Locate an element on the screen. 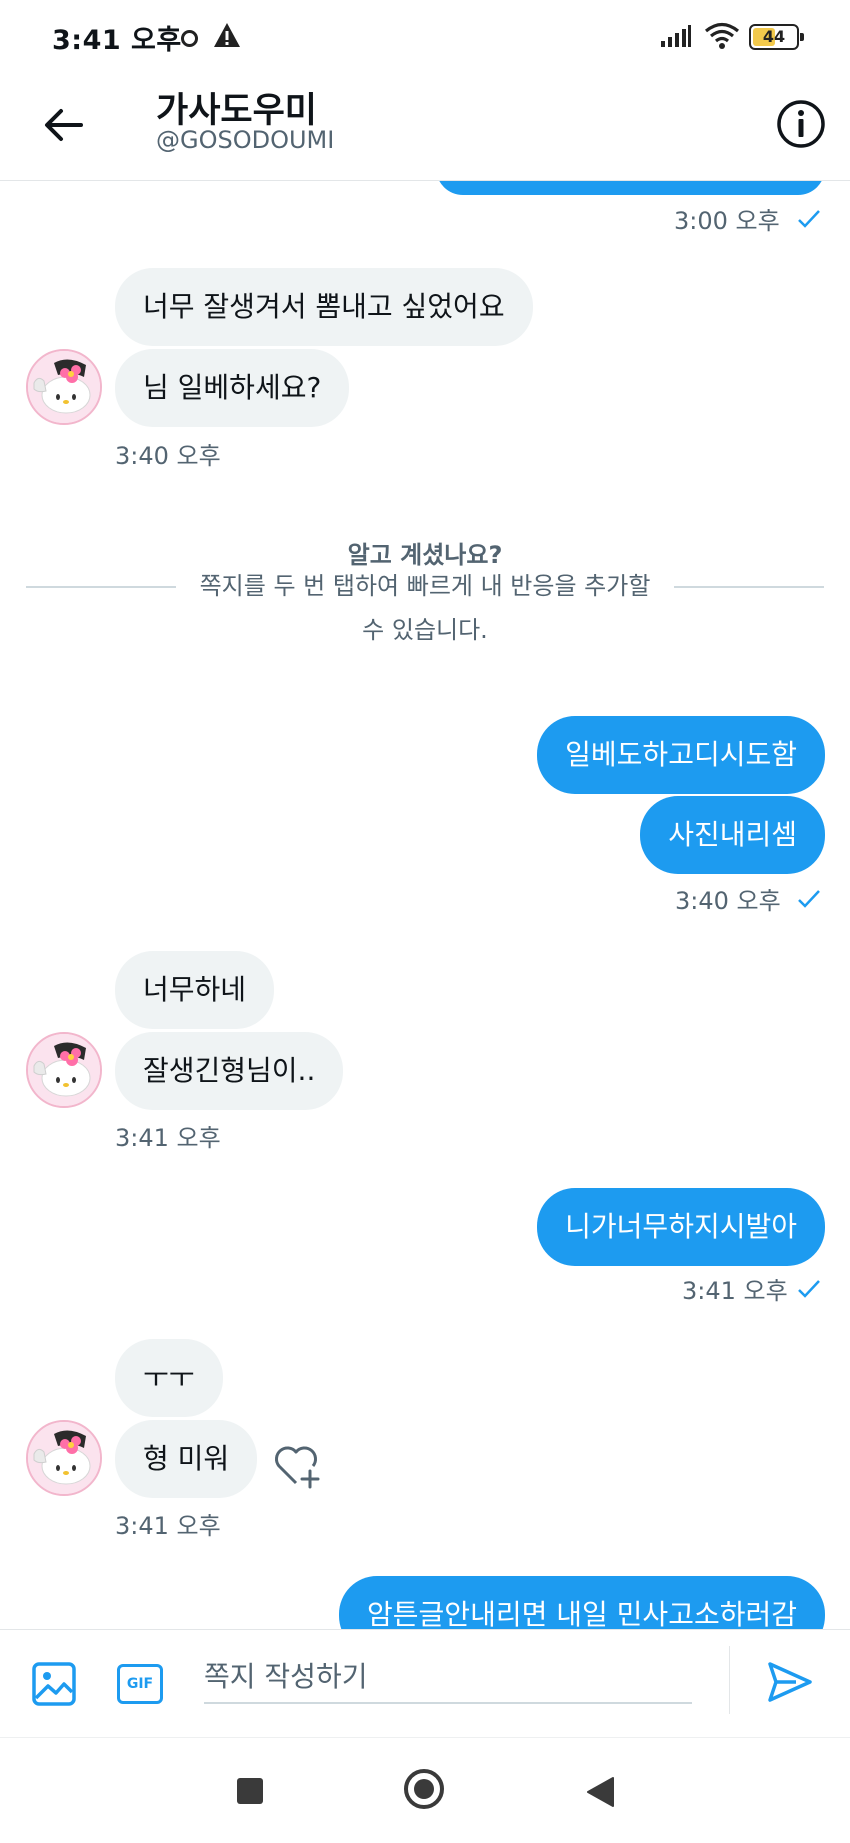  signal-icon is located at coordinates (676, 36).